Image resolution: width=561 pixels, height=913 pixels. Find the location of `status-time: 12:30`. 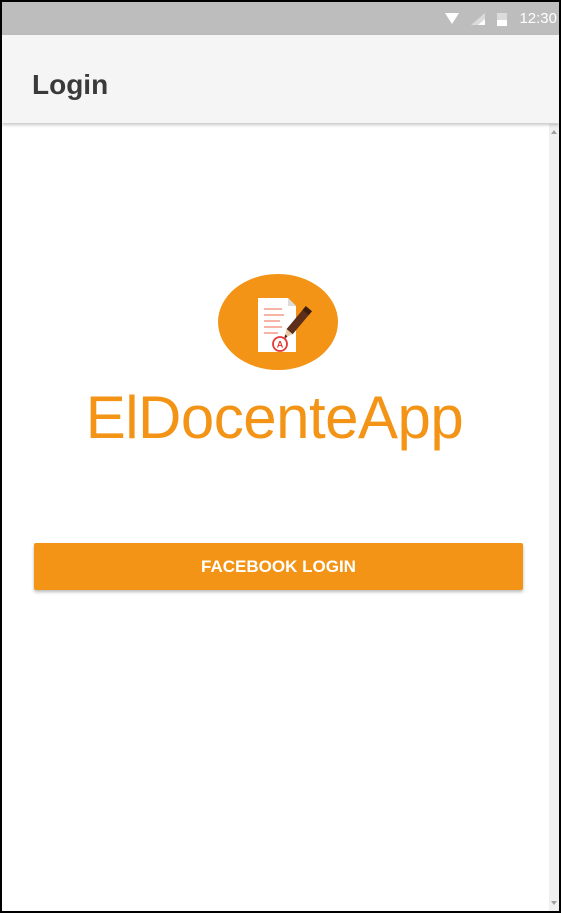

status-time: 12:30 is located at coordinates (538, 18).